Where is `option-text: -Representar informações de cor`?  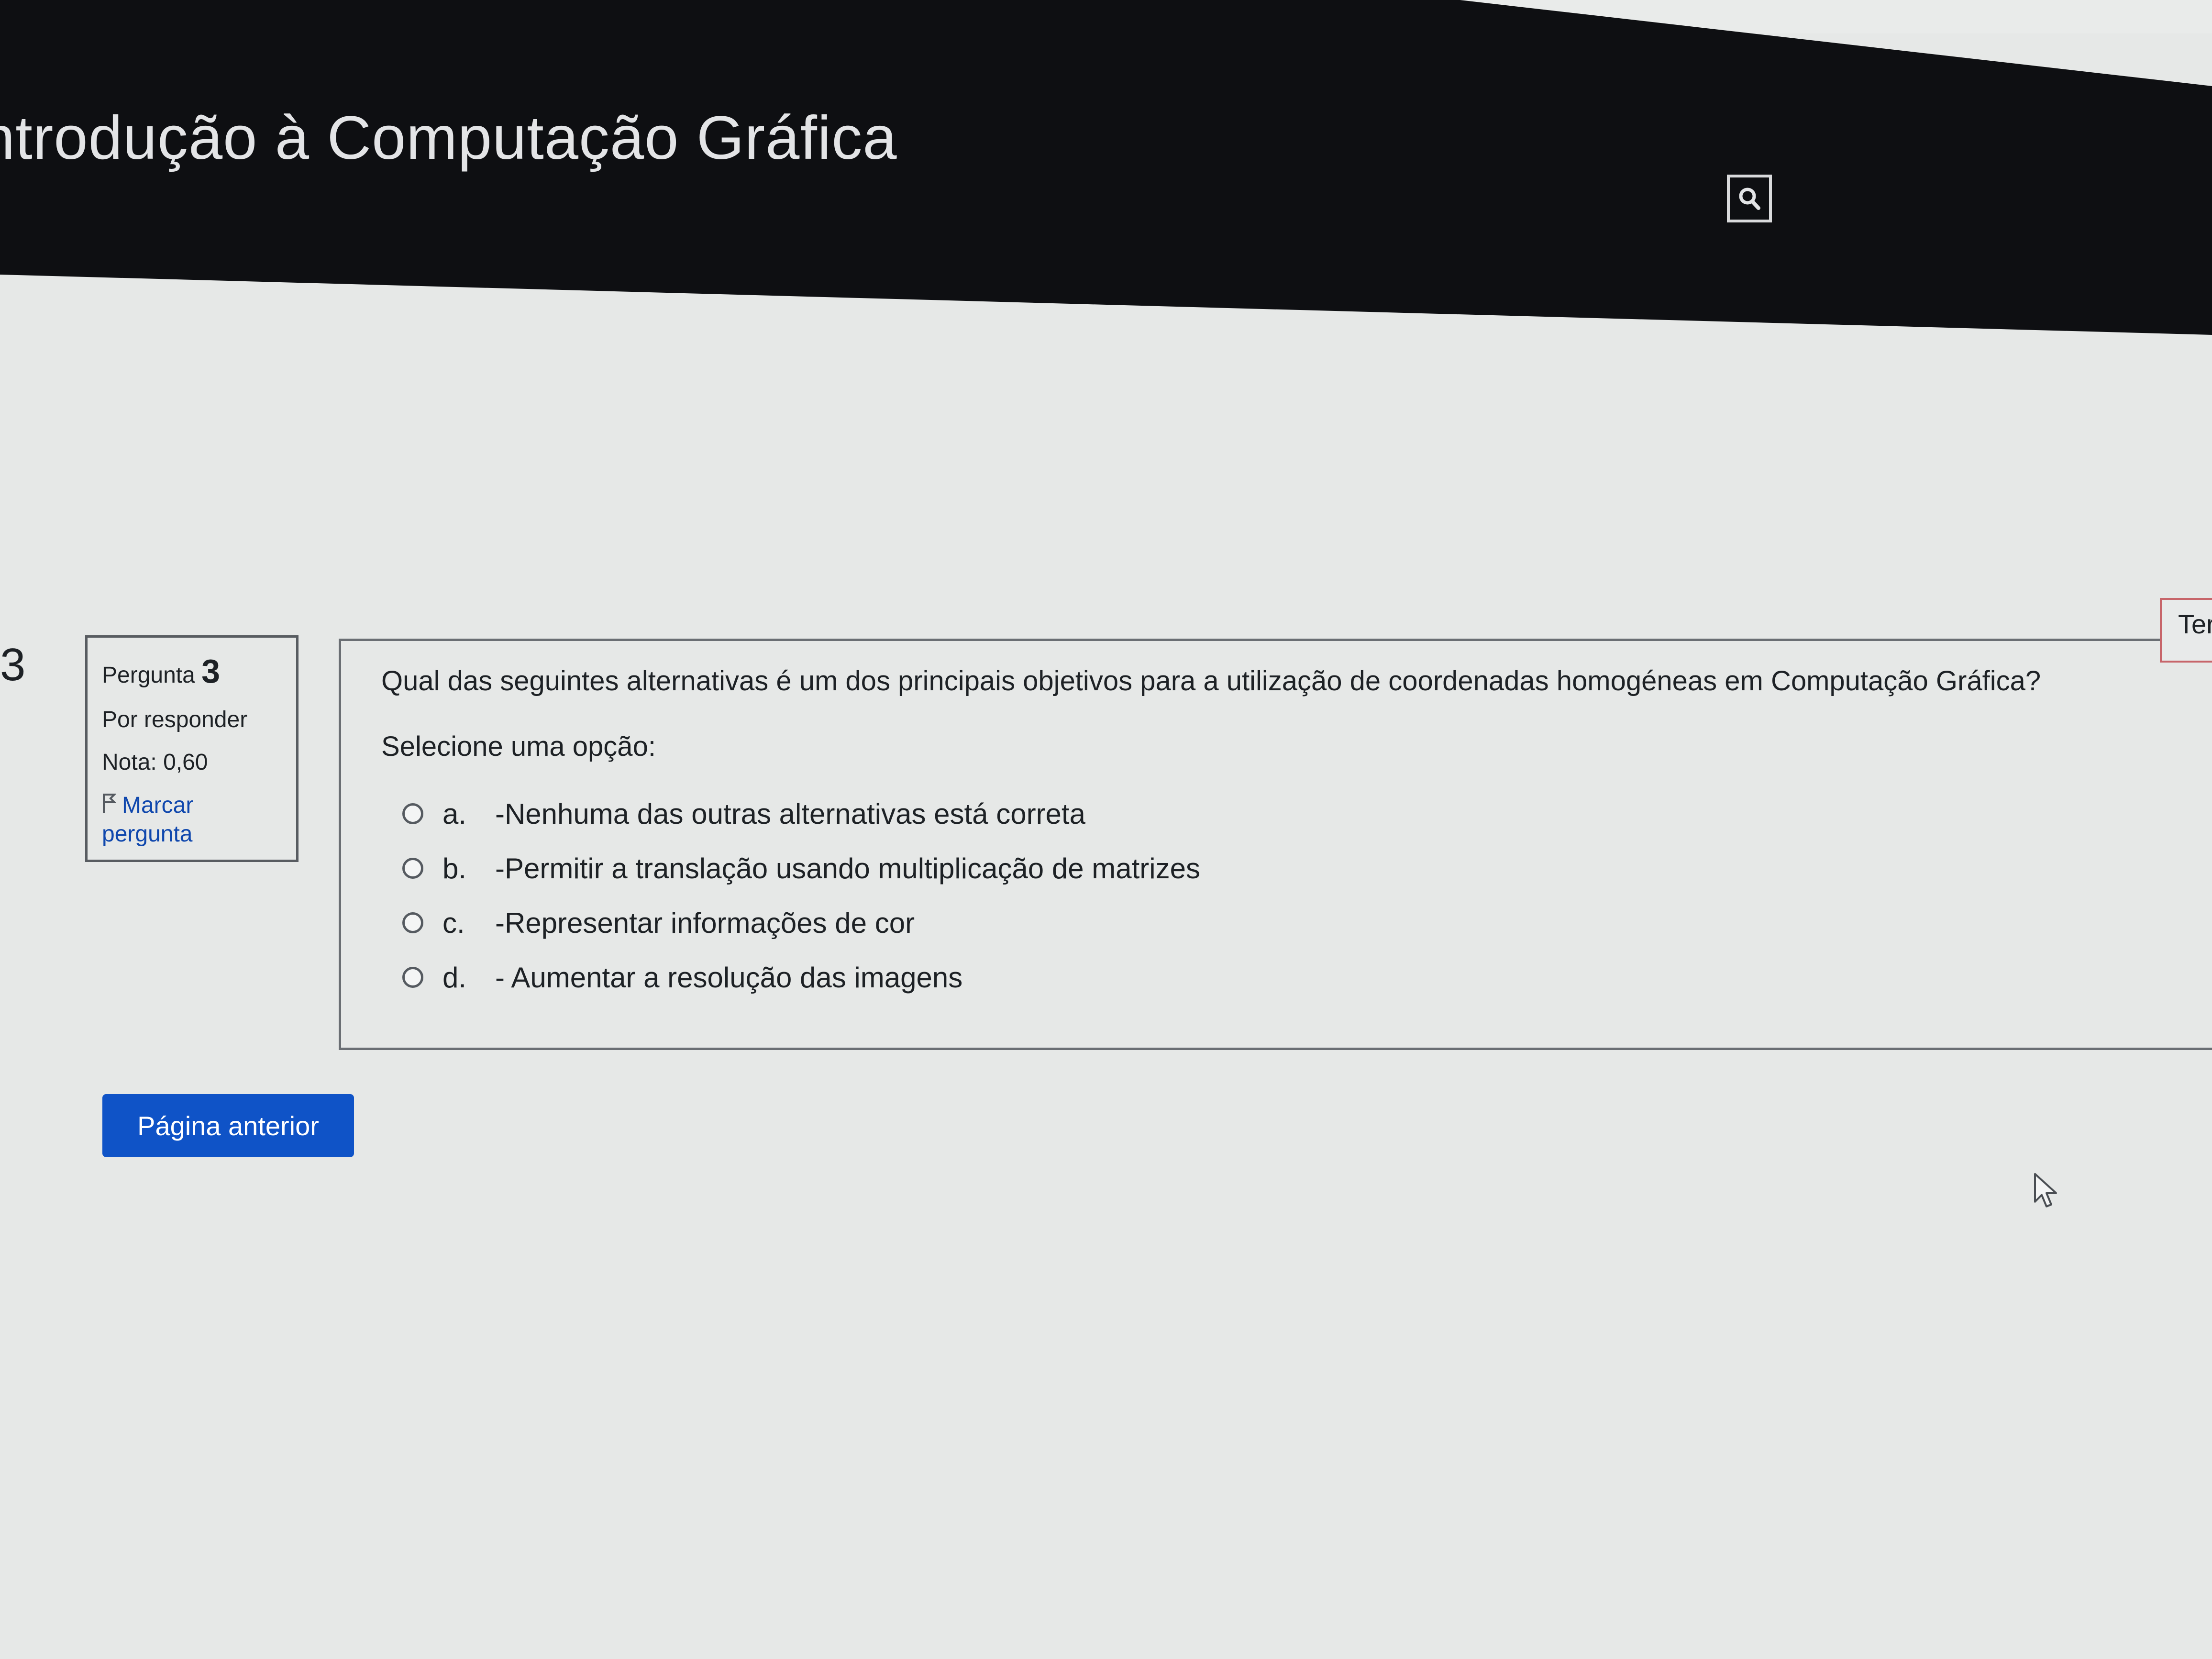
option-text: -Representar informações de cor is located at coordinates (705, 923).